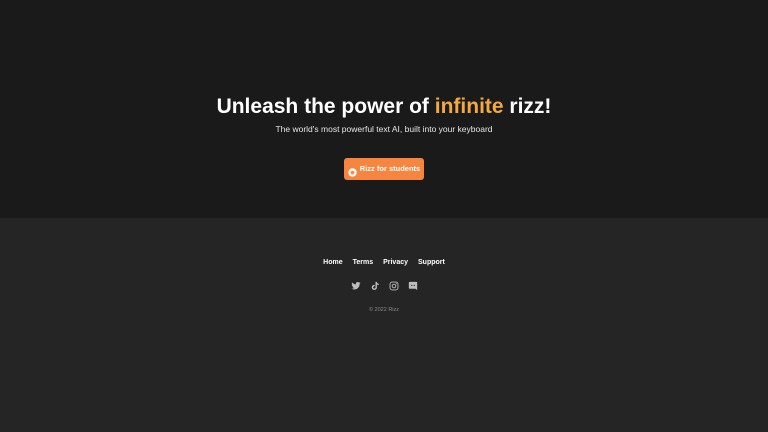 The width and height of the screenshot is (768, 432). I want to click on footer-link-support: Support, so click(431, 263).